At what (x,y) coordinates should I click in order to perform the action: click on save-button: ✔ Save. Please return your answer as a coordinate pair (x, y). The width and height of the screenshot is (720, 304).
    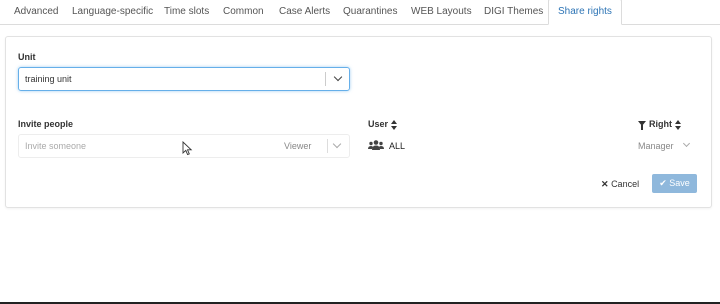
    Looking at the image, I should click on (674, 183).